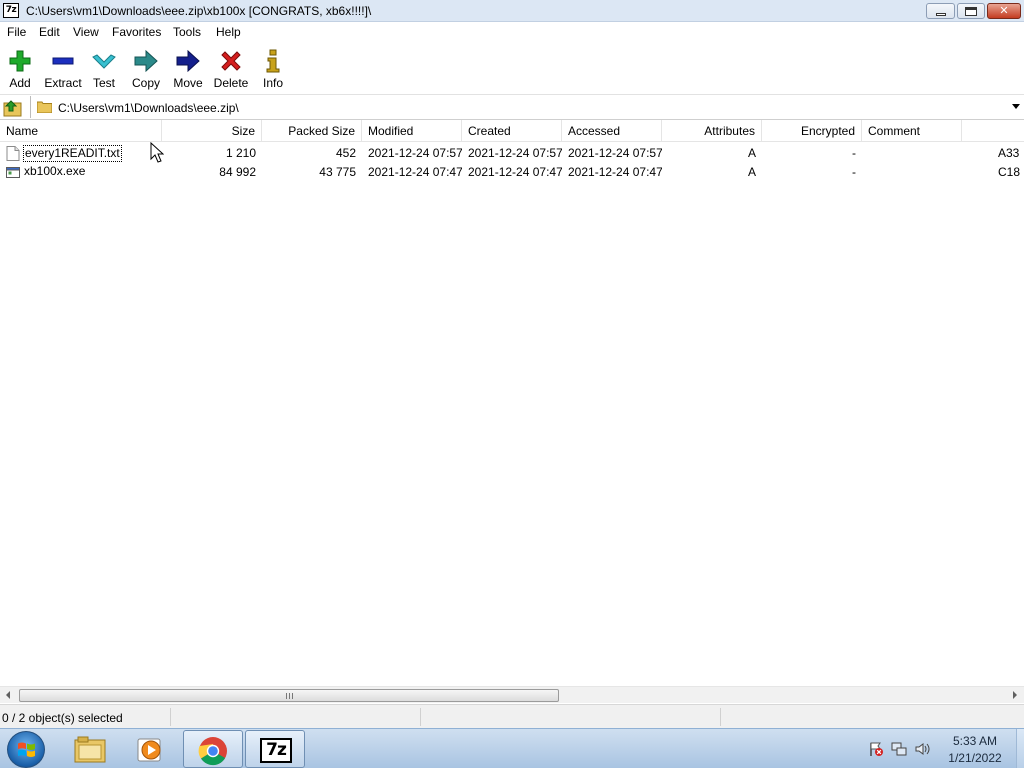  I want to click on file-crc: A33, so click(1009, 153).